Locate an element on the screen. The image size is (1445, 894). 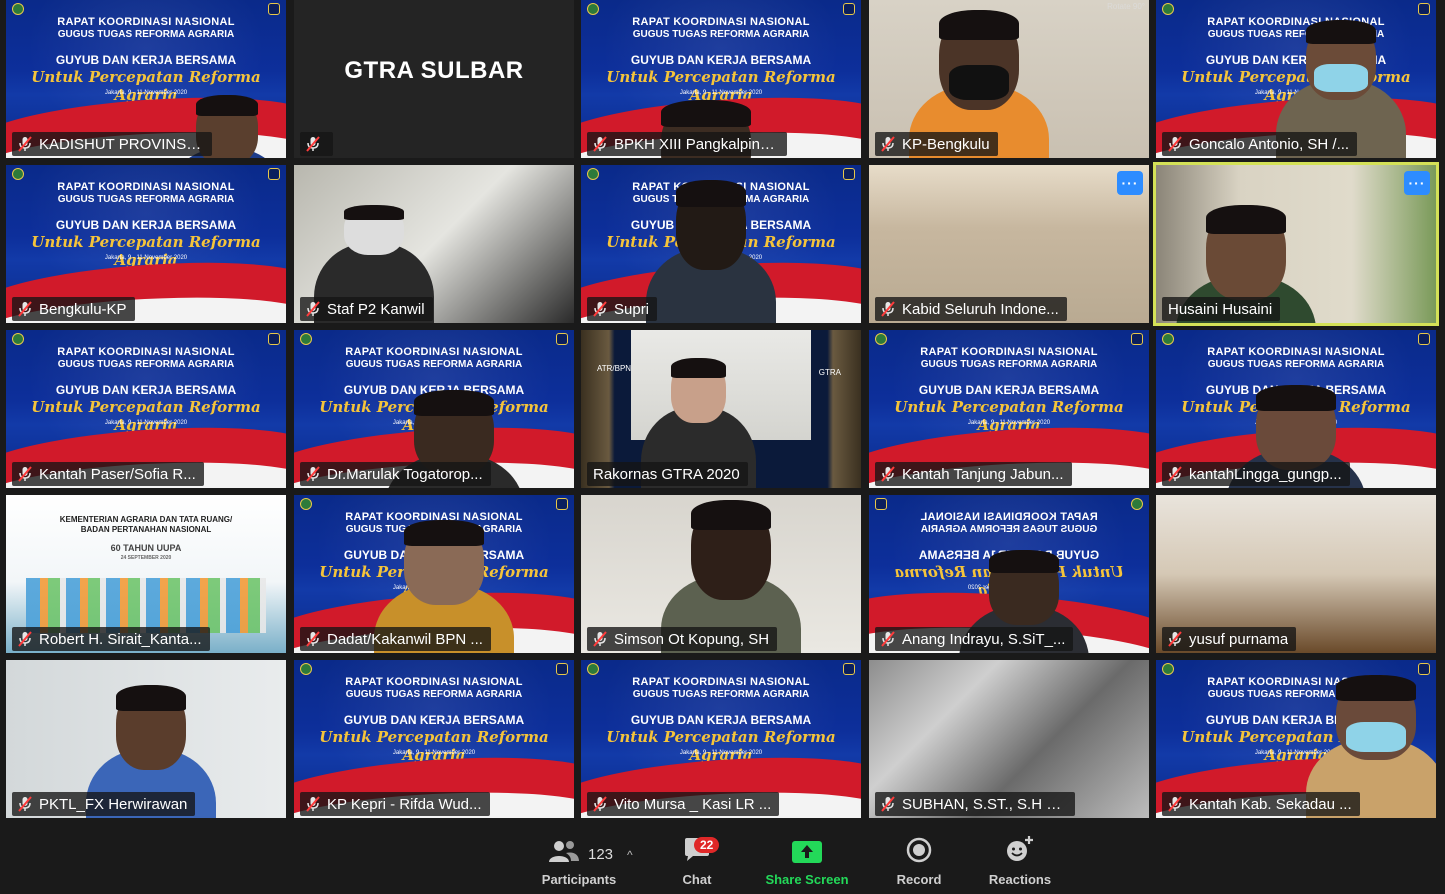
video-tile: PKTL_FX Herwirawan is located at coordinates (146, 739).